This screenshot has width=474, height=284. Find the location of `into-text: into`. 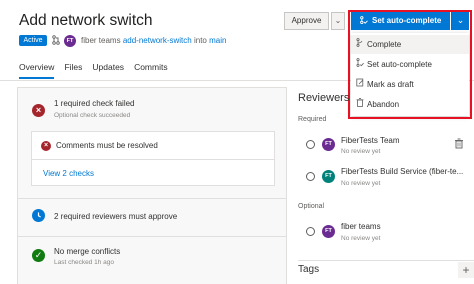

into-text: into is located at coordinates (200, 40).